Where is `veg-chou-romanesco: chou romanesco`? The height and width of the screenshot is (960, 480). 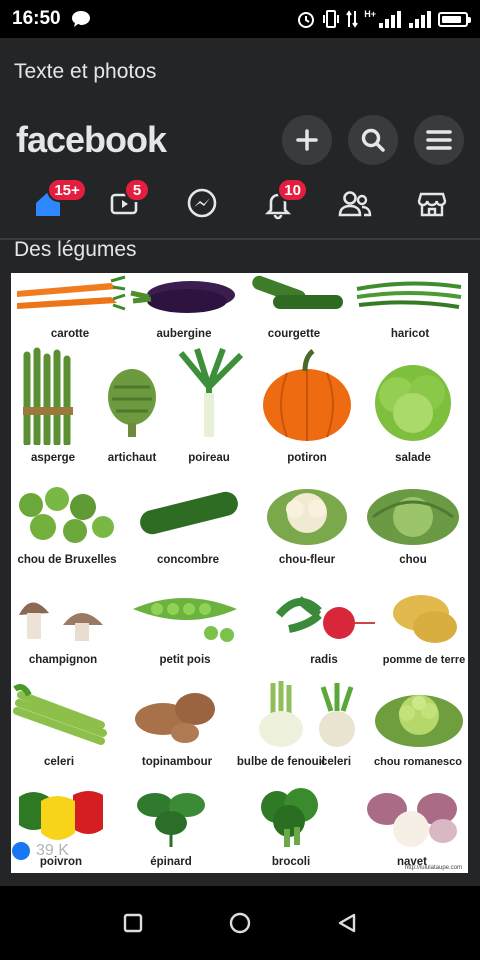 veg-chou-romanesco: chou romanesco is located at coordinates (418, 724).